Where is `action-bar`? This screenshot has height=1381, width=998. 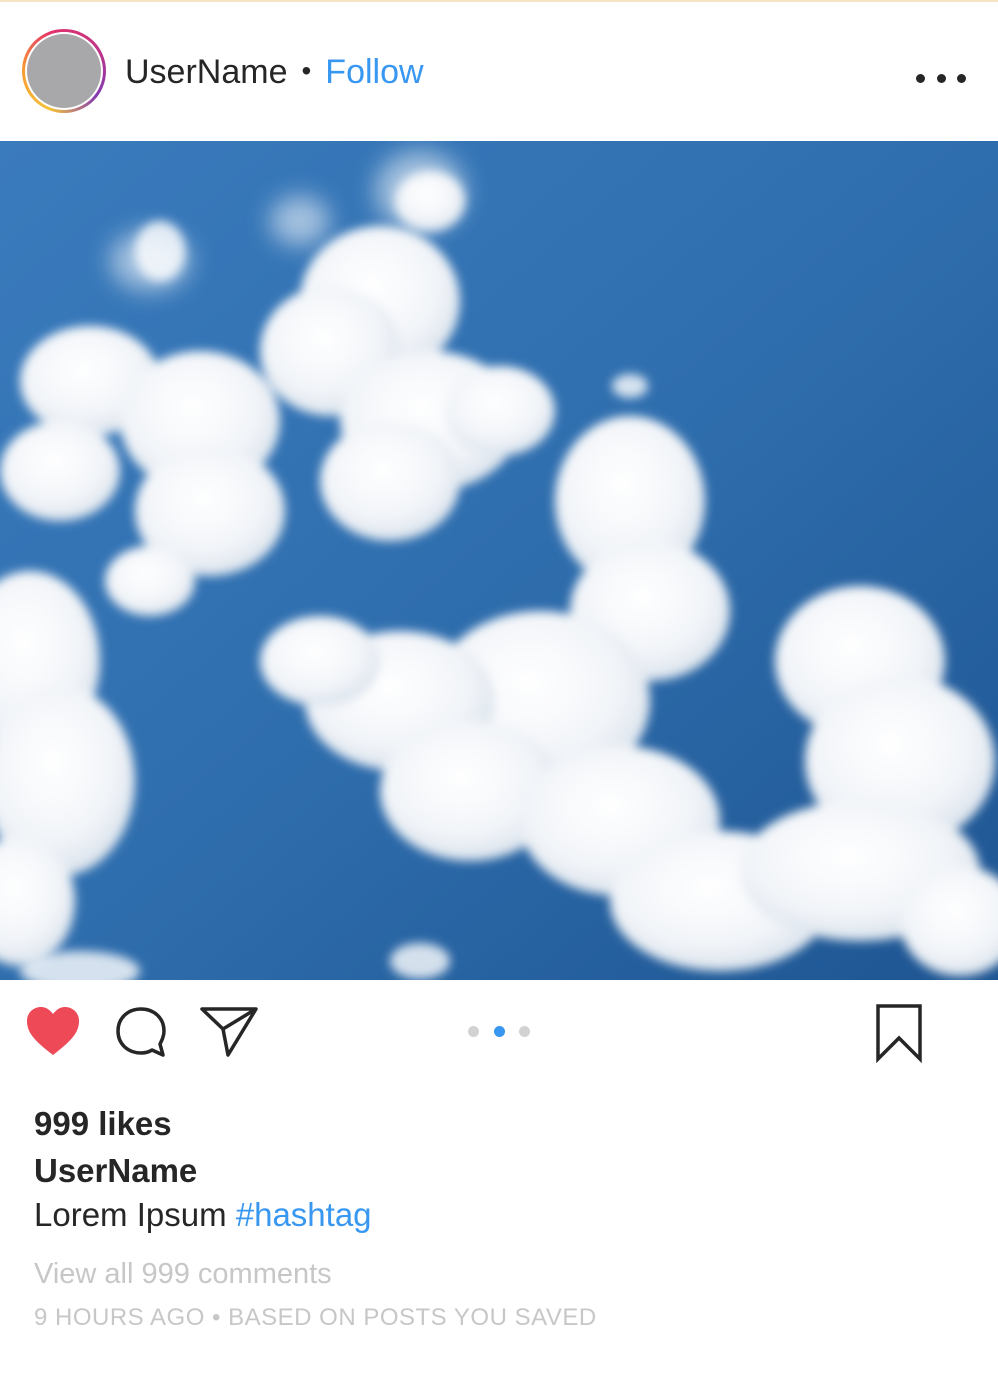
action-bar is located at coordinates (499, 1031).